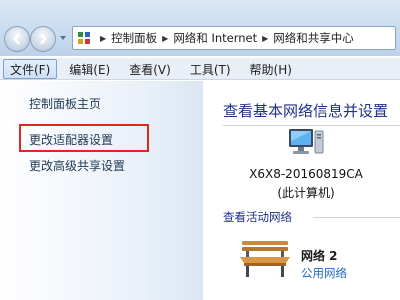 This screenshot has height=300, width=400. I want to click on menu-file: 文件(F), so click(30, 68).